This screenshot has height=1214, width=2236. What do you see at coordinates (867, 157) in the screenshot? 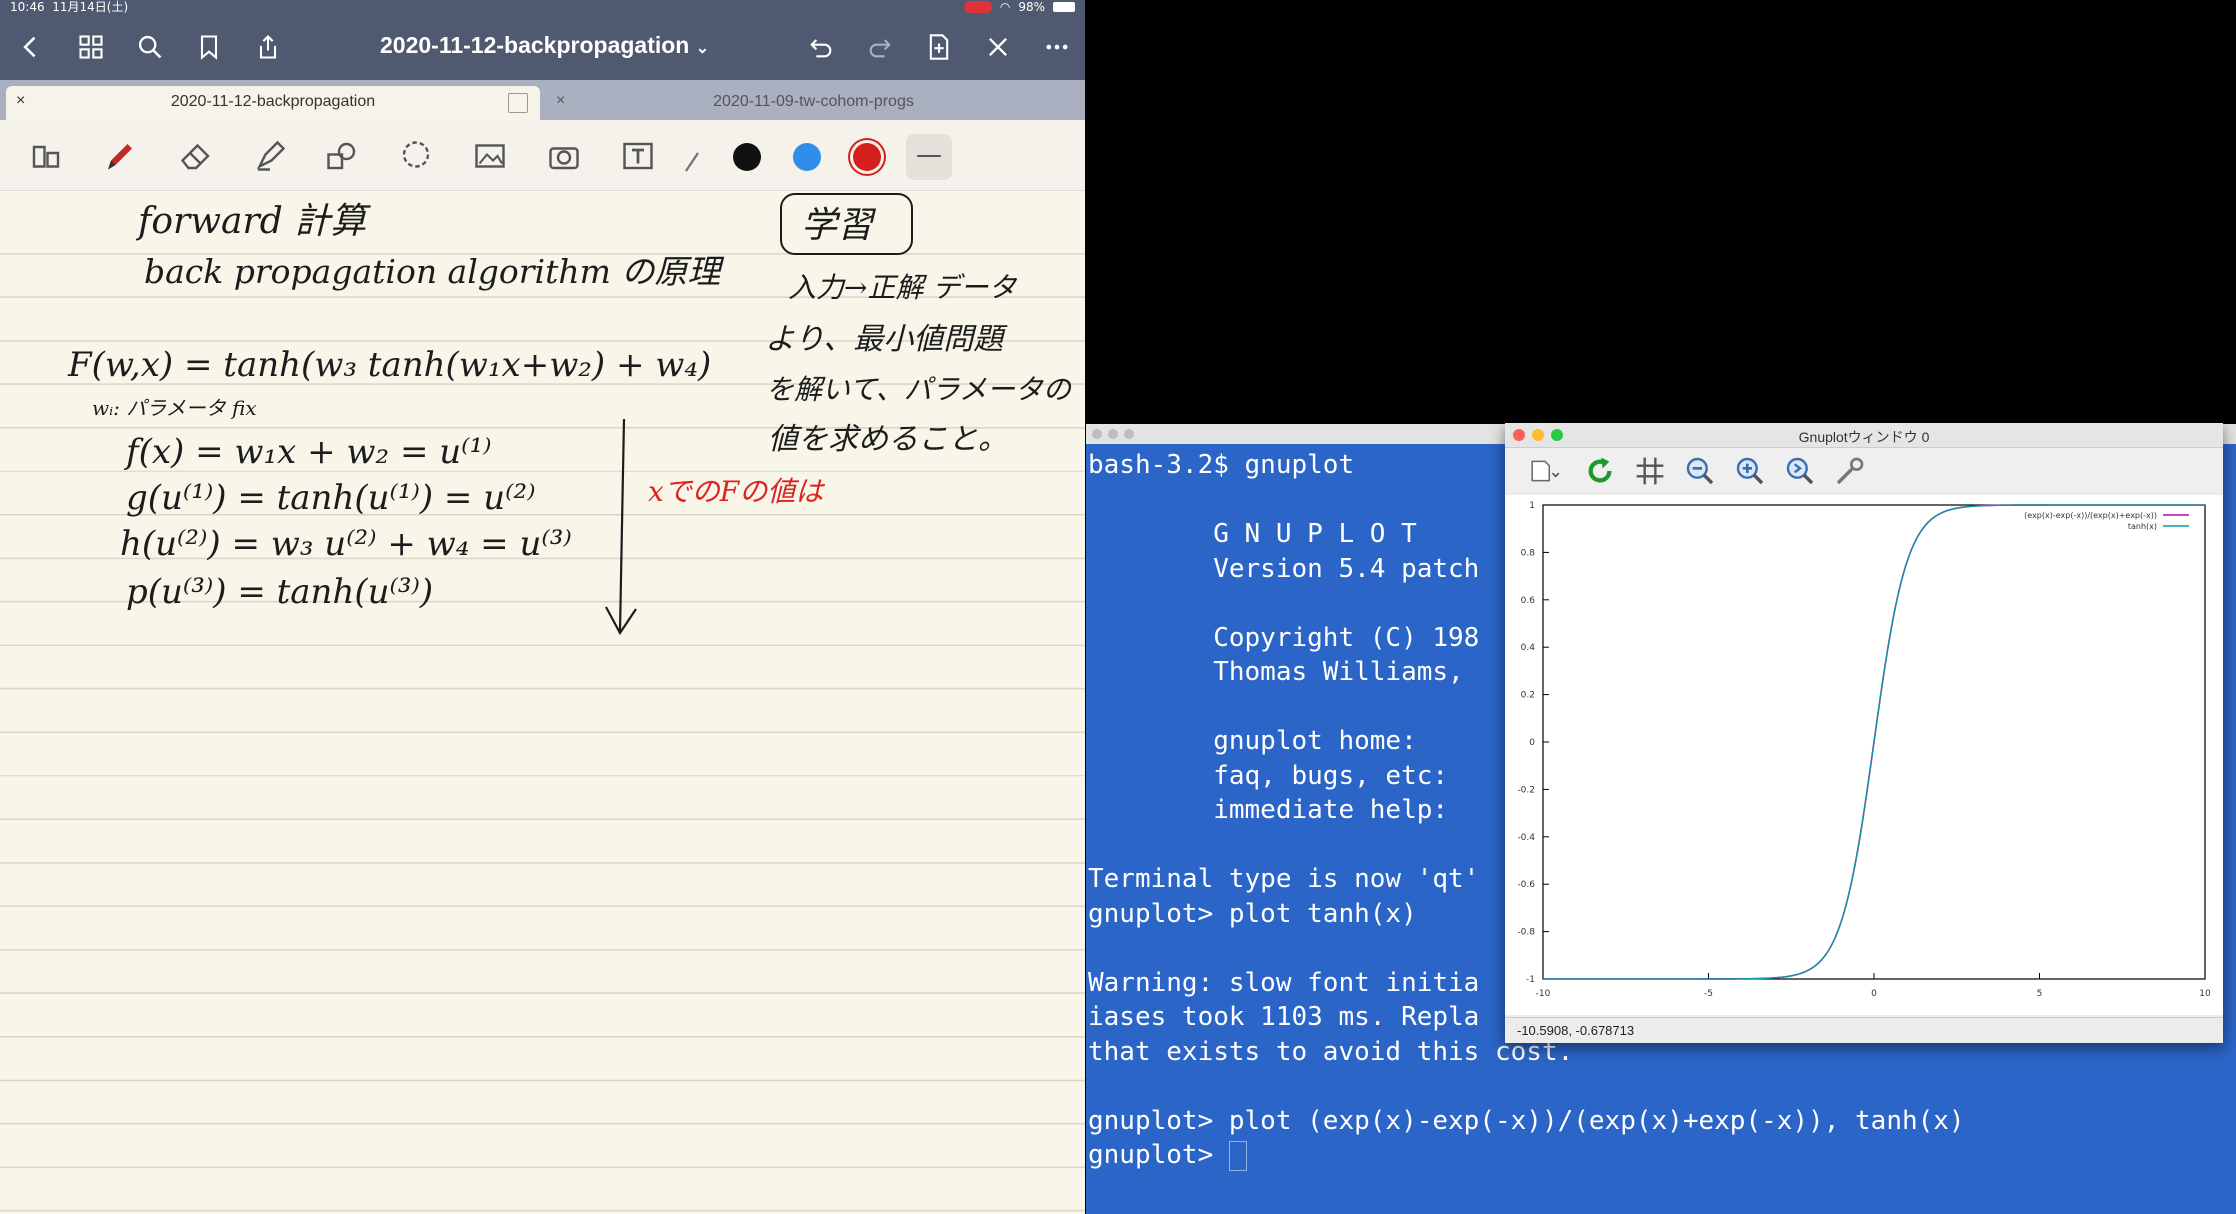
I see `color-red-swatch` at bounding box center [867, 157].